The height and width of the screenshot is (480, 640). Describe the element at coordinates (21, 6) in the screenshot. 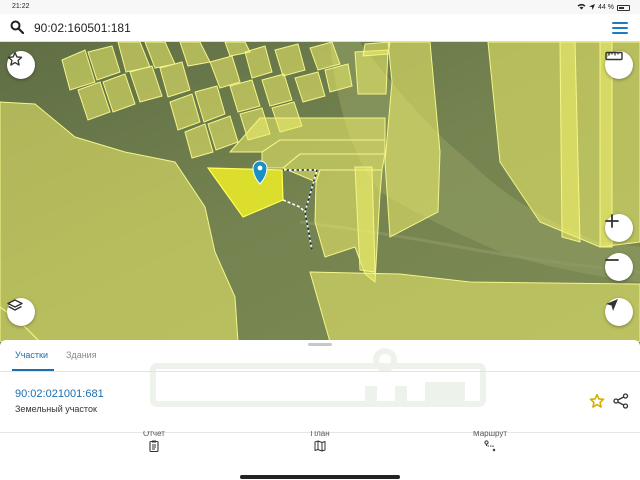

I see `status-time: 21:22` at that location.